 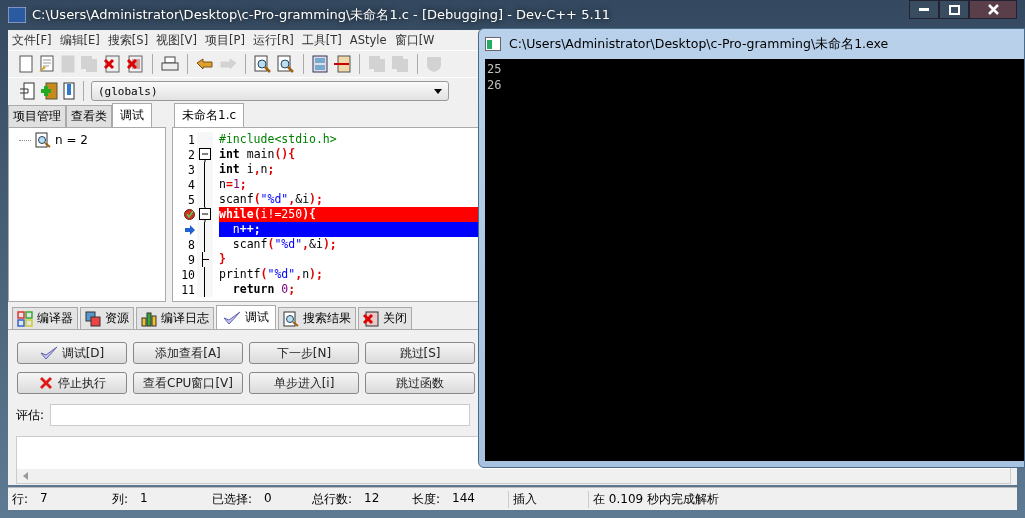 I want to click on evaluate-label: 评估:, so click(x=30, y=415).